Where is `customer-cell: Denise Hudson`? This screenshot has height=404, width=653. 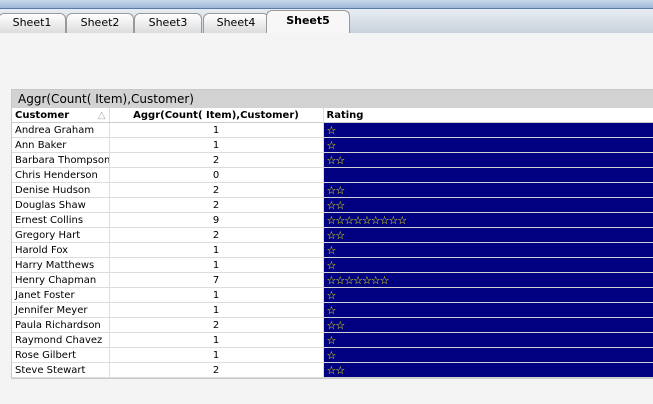
customer-cell: Denise Hudson is located at coordinates (61, 190).